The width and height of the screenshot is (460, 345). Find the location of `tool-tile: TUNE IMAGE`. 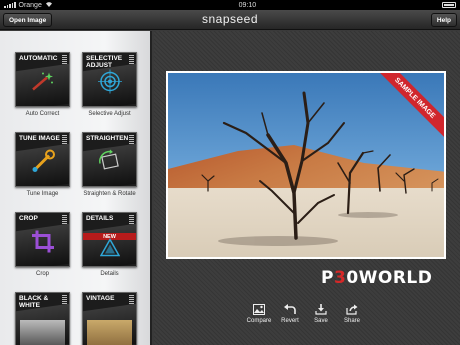

tool-tile: TUNE IMAGE is located at coordinates (42, 159).